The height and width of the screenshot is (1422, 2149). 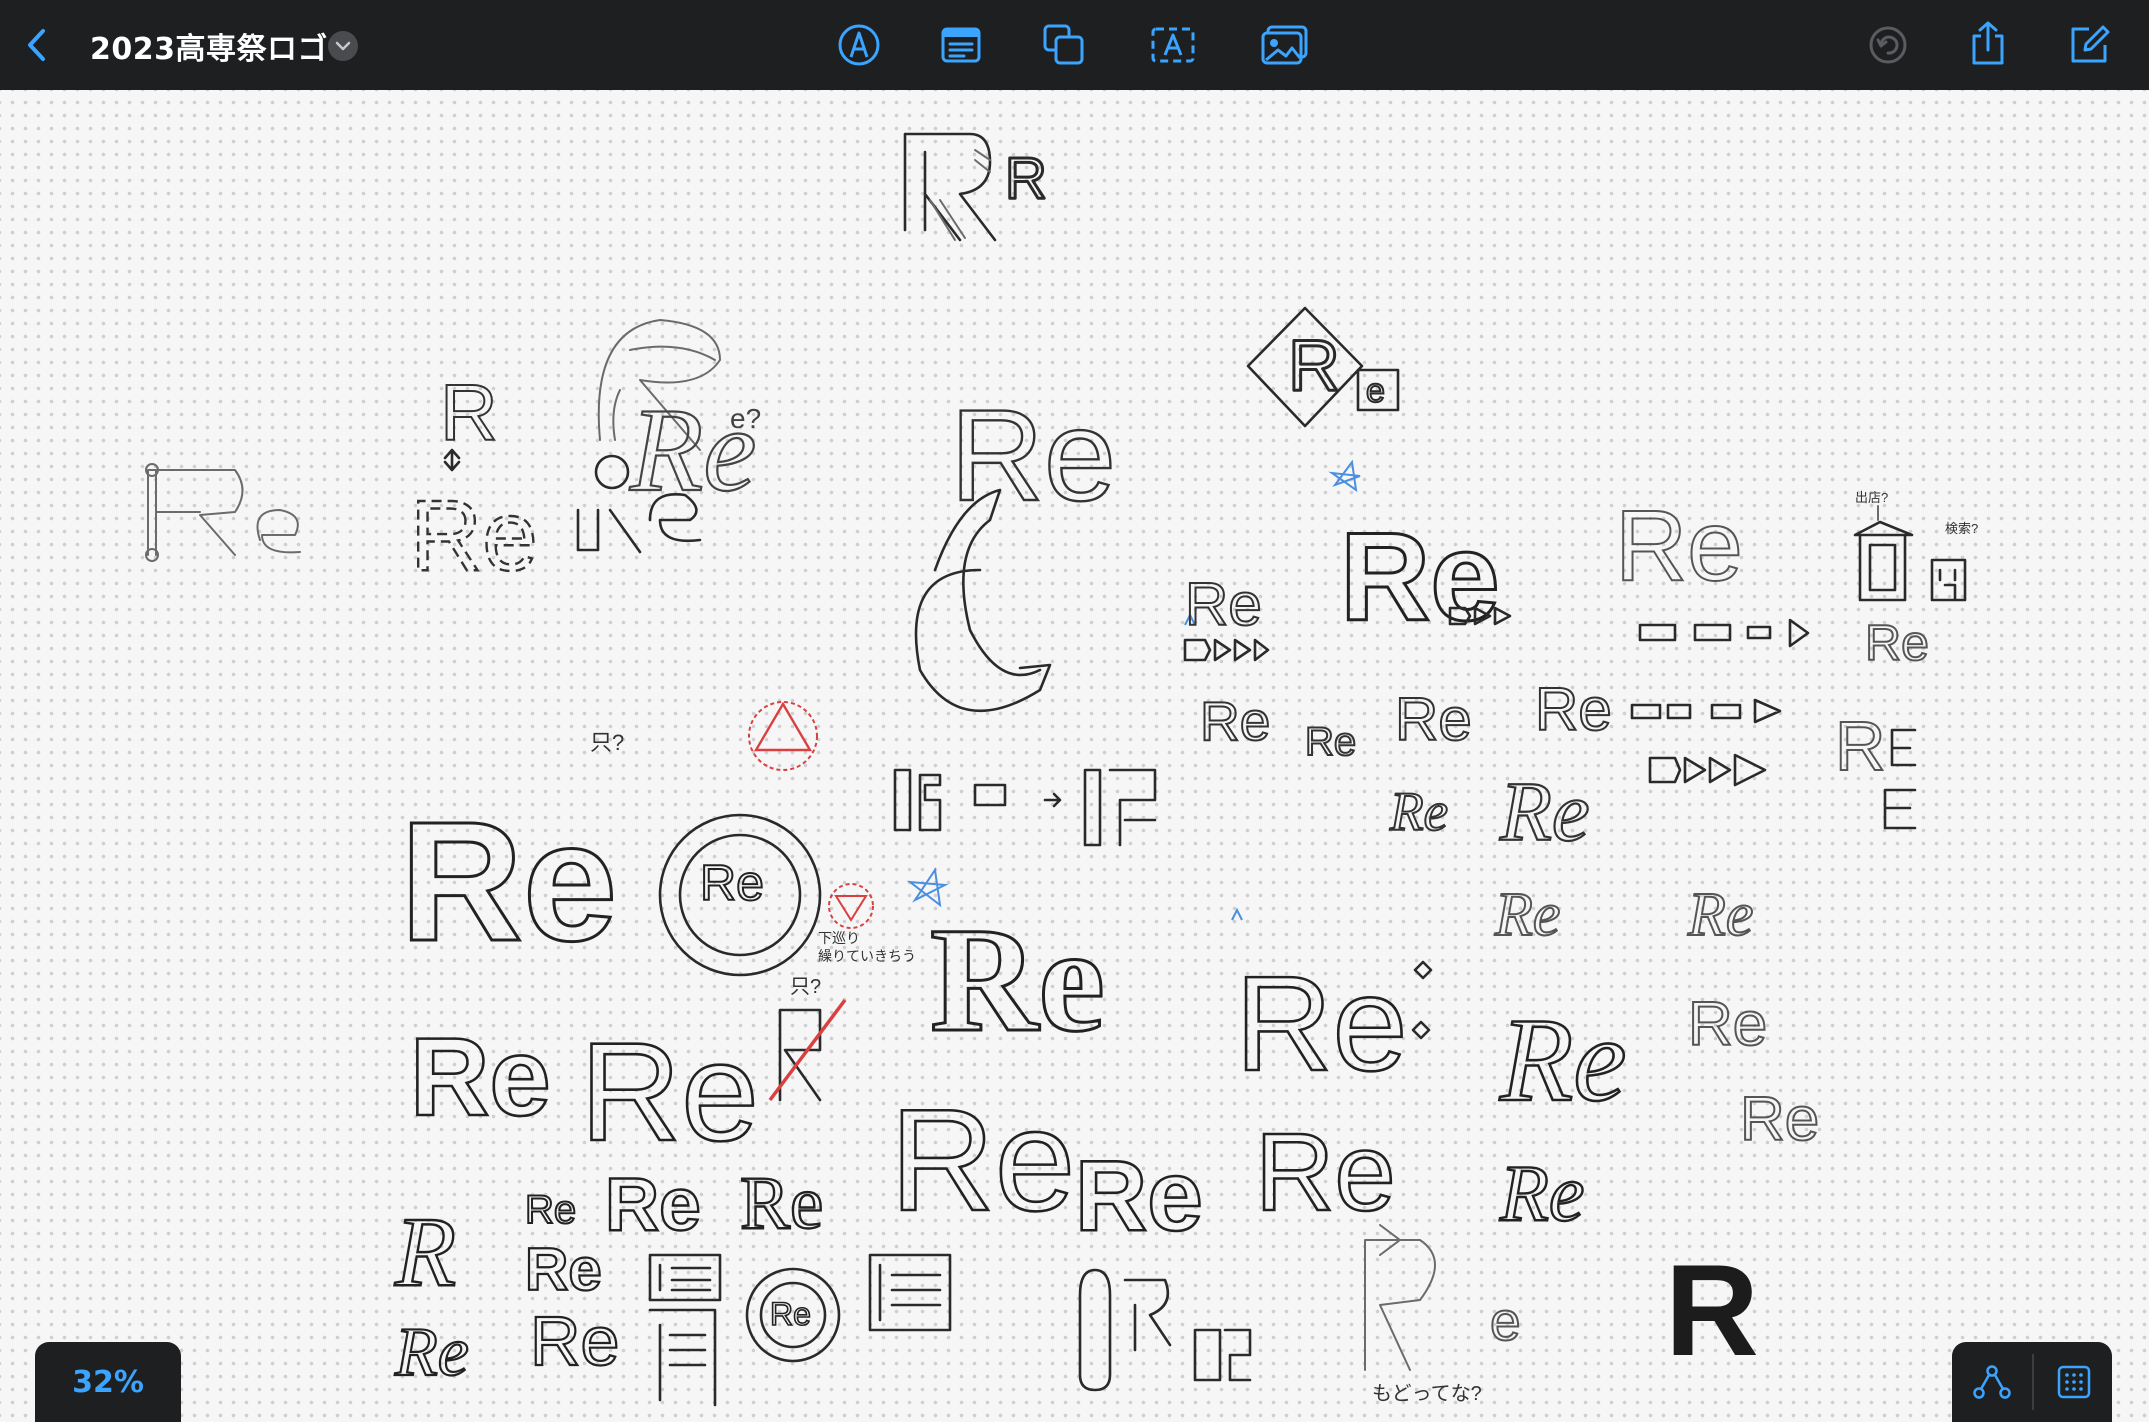 I want to click on shapes-button, so click(x=1064, y=45).